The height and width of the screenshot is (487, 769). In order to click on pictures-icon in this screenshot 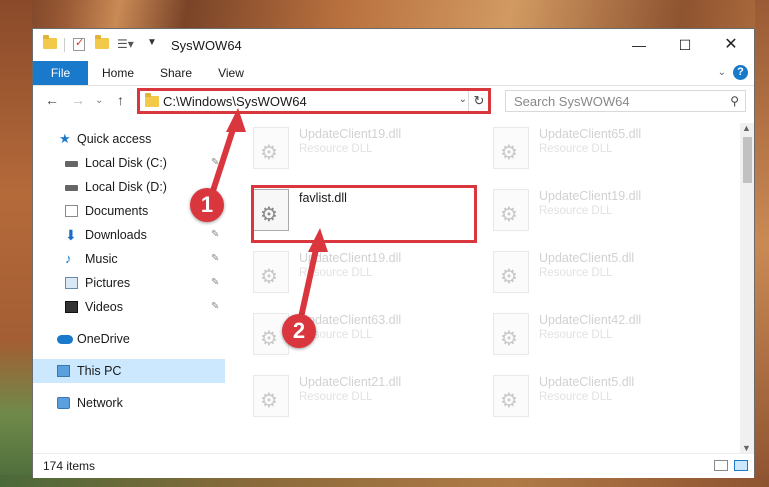, I will do `click(71, 283)`.